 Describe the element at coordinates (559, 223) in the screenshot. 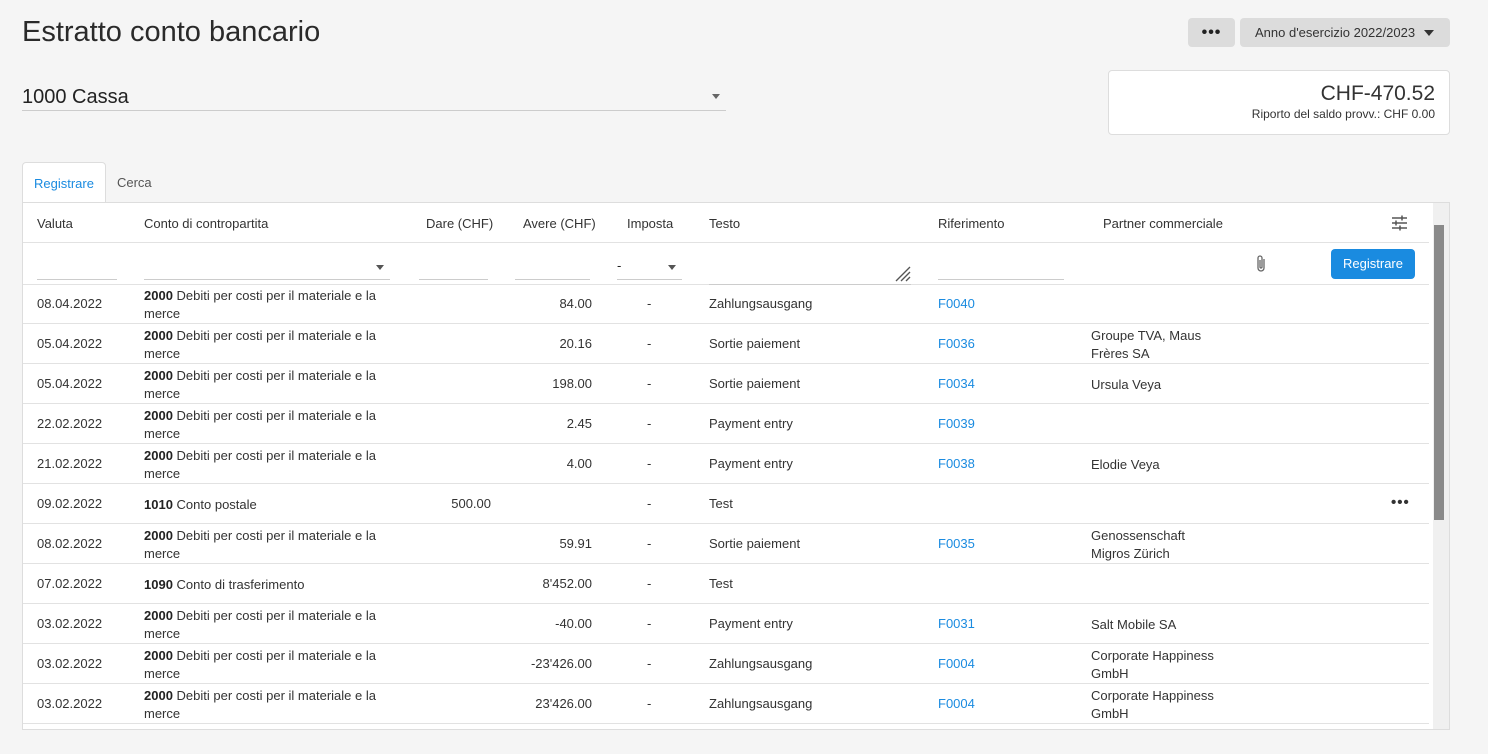

I see `header-avere: Avere (CHF)` at that location.